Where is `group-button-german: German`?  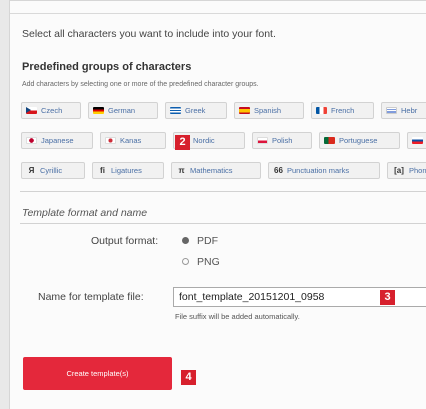
group-button-german: German is located at coordinates (123, 110).